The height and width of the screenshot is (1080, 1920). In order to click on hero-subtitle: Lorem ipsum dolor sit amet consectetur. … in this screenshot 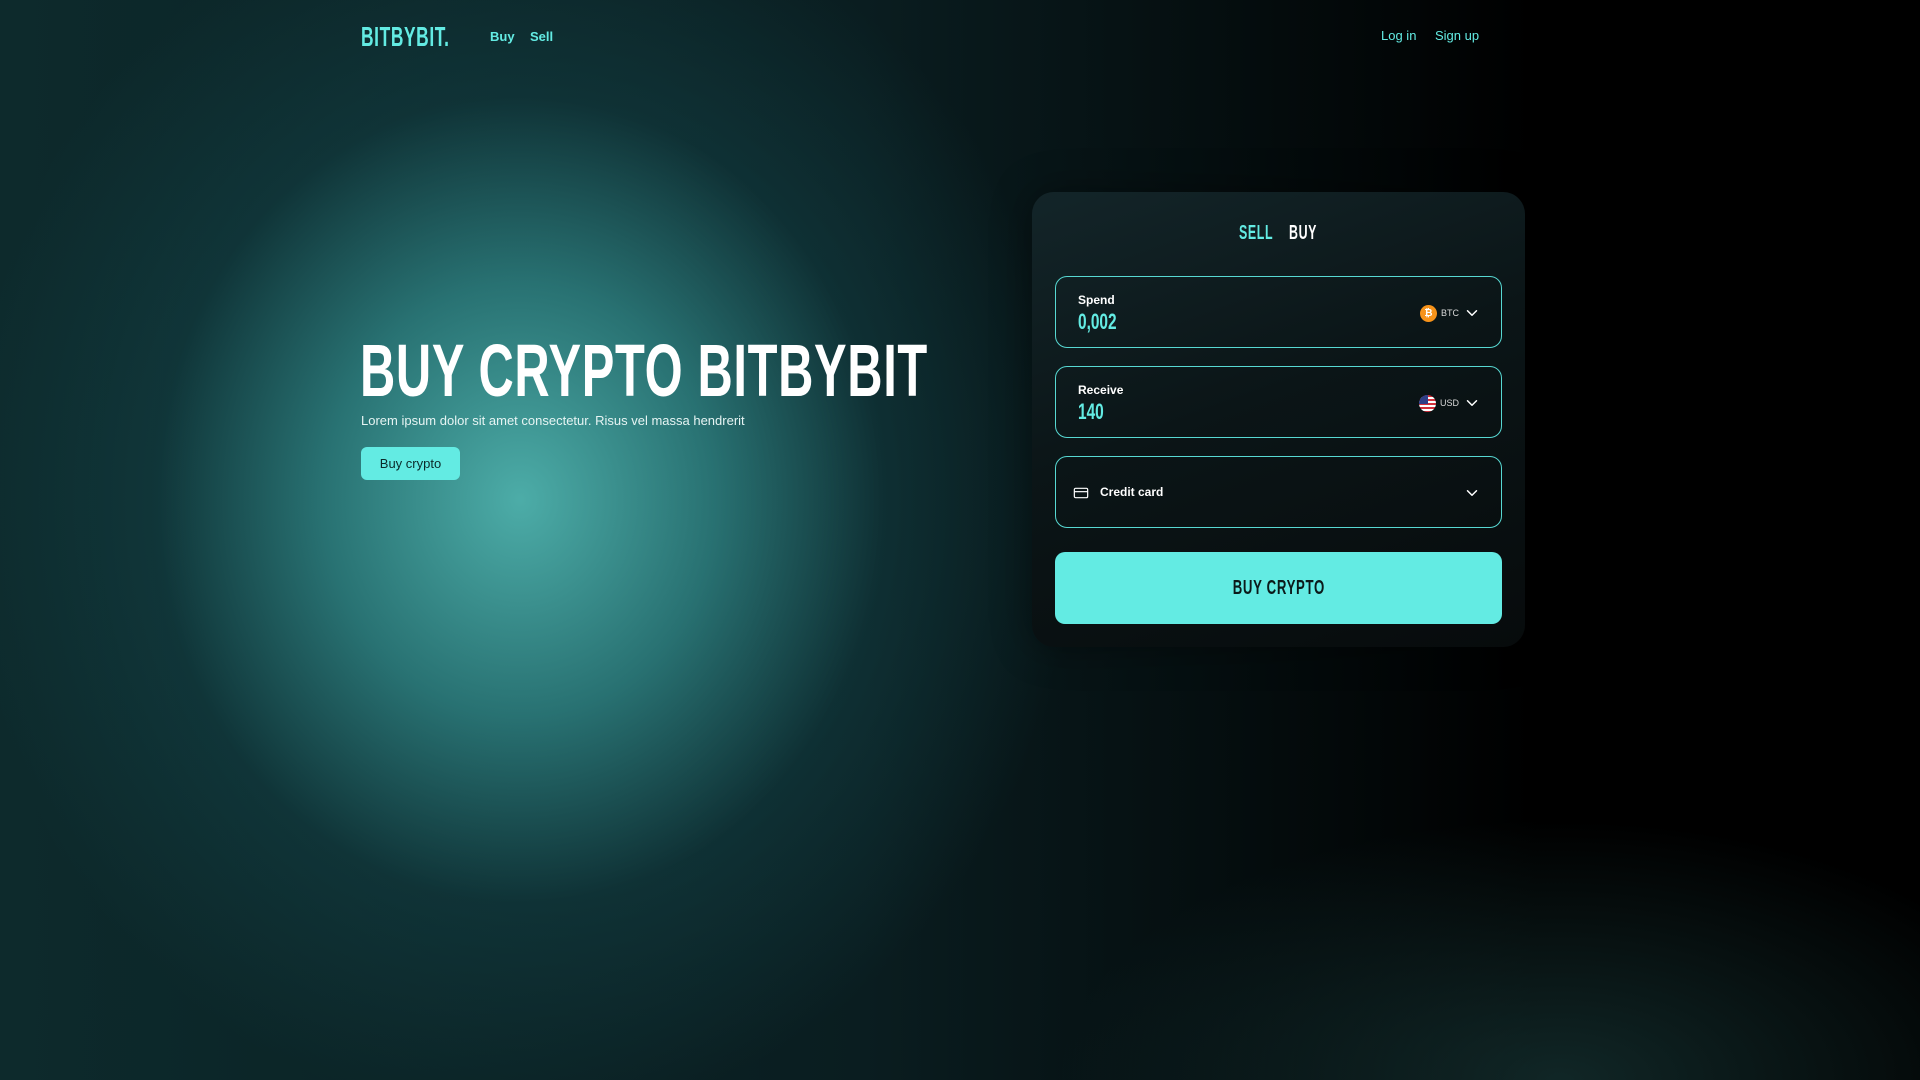, I will do `click(553, 420)`.